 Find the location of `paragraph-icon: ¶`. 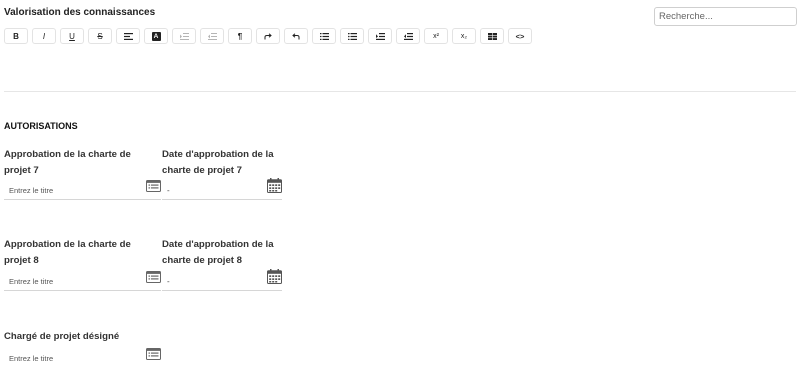

paragraph-icon: ¶ is located at coordinates (240, 36).